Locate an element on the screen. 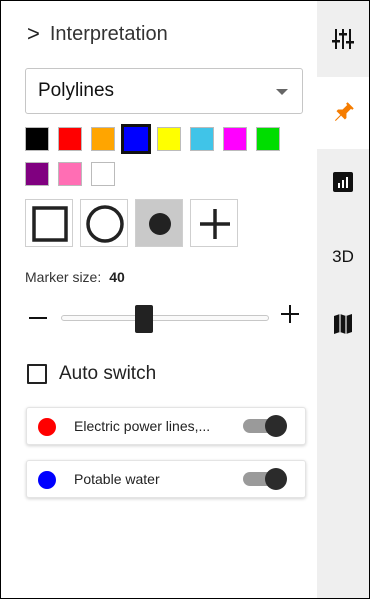 Image resolution: width=370 pixels, height=599 pixels. caret-down-icon is located at coordinates (282, 92).